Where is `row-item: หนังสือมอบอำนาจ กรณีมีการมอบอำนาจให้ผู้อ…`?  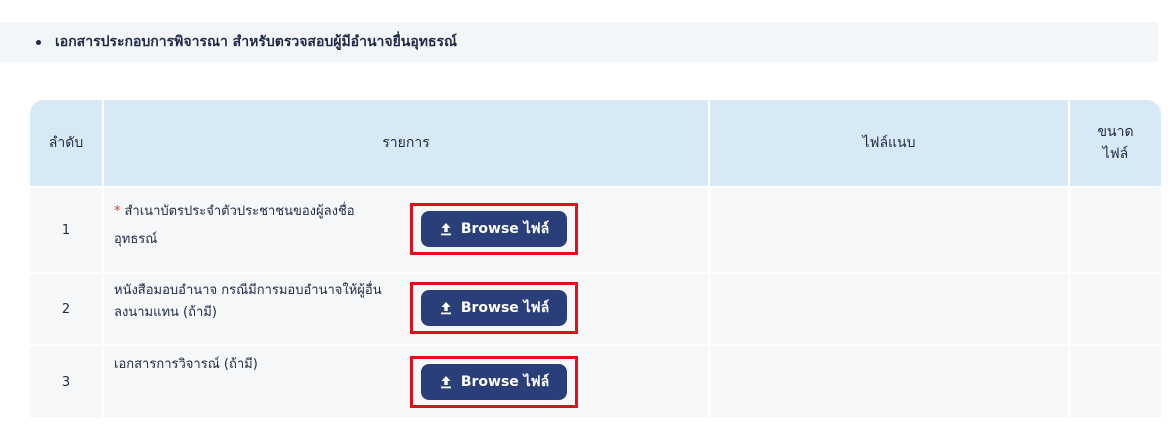 row-item: หนังสือมอบอำนาจ กรณีมีการมอบอำนาจให้ผู้อ… is located at coordinates (405, 308).